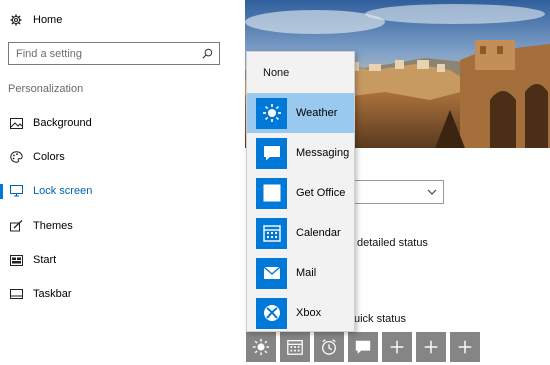  I want to click on option-get-office: Get Office, so click(300, 193).